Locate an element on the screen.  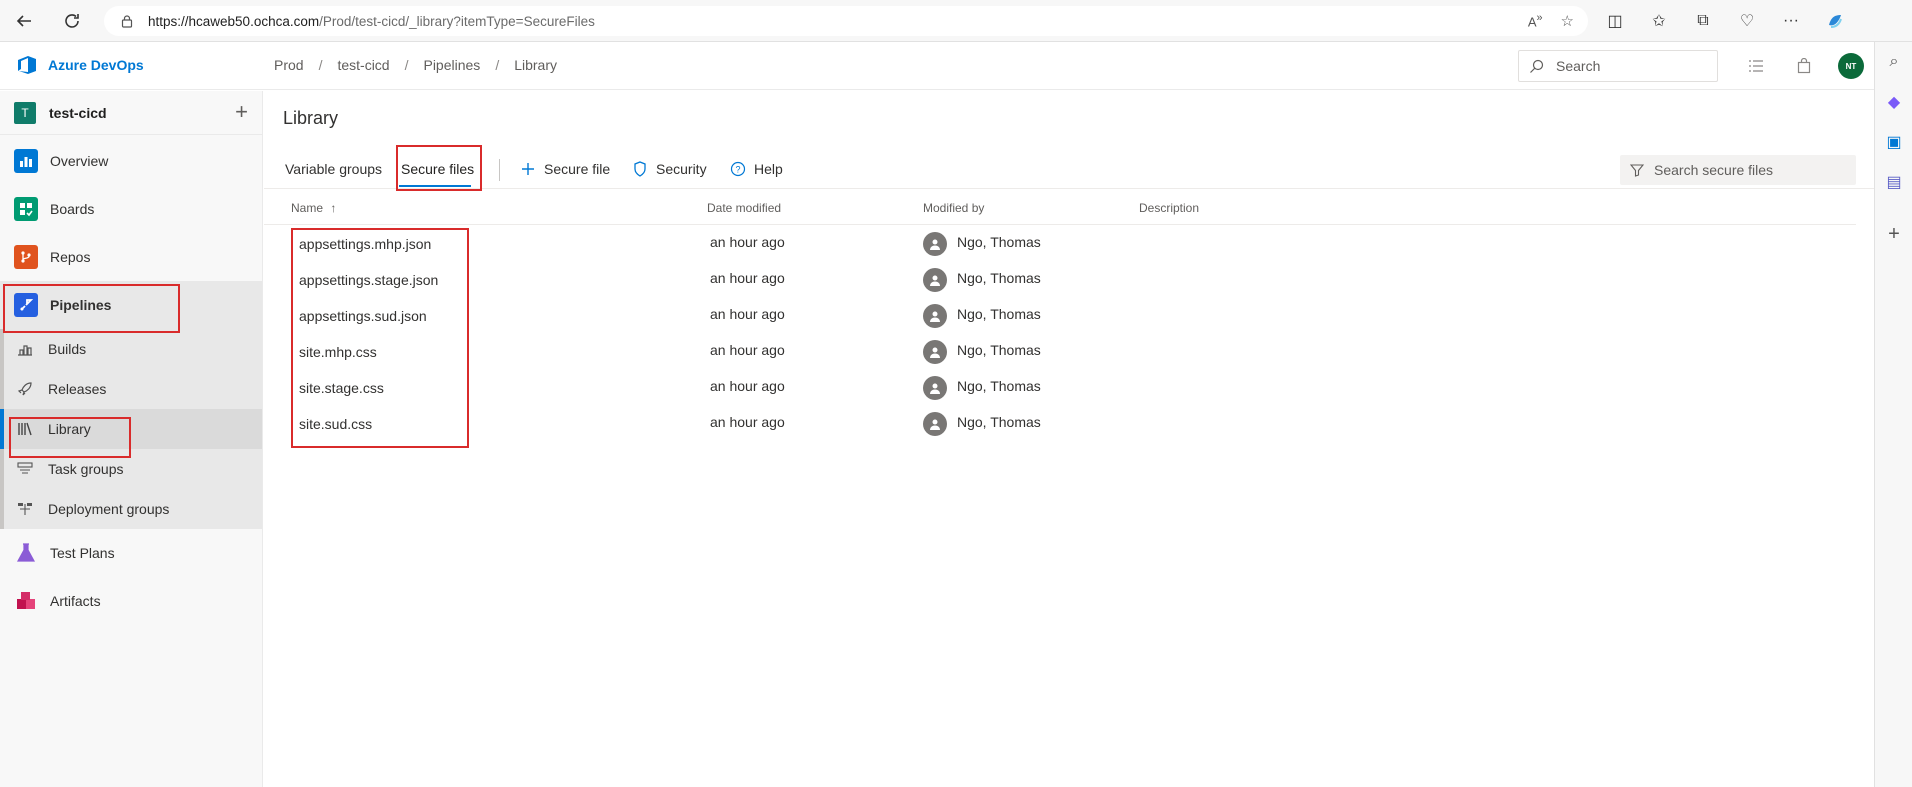
nav-label: Task groups is located at coordinates (86, 469).